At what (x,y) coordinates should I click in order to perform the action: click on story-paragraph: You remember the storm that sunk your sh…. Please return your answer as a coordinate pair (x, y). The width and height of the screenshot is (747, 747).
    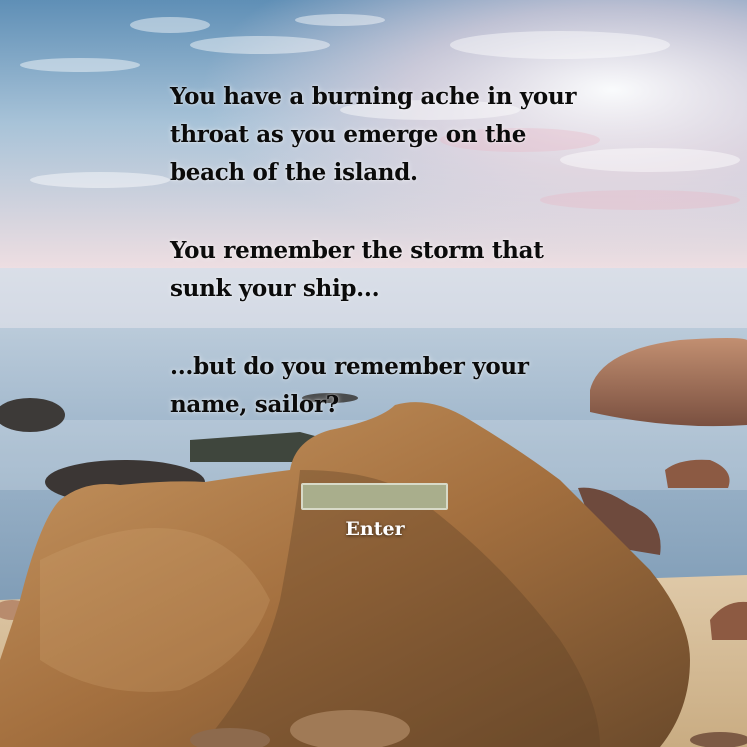
    Looking at the image, I should click on (357, 269).